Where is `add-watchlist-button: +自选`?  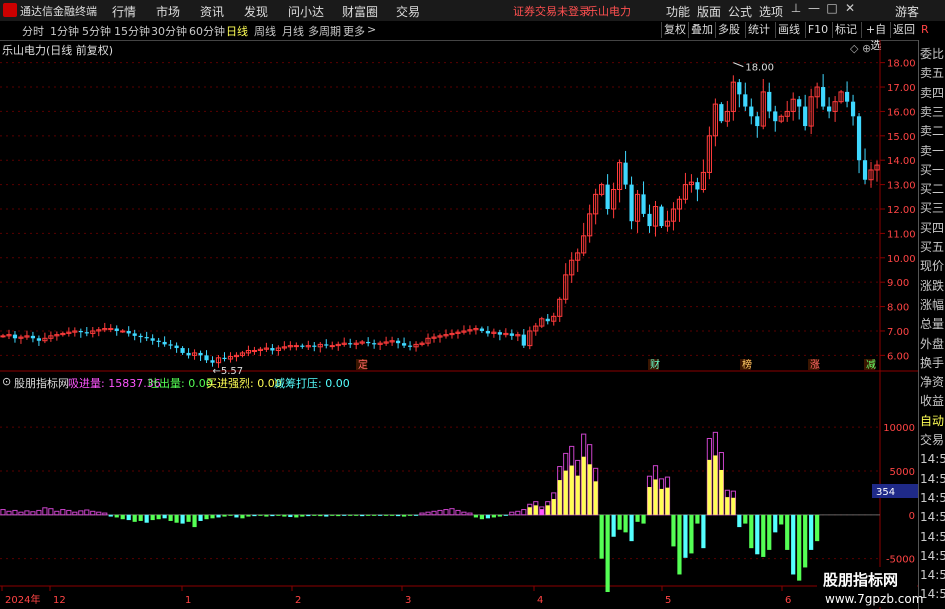 add-watchlist-button: +自选 is located at coordinates (875, 37).